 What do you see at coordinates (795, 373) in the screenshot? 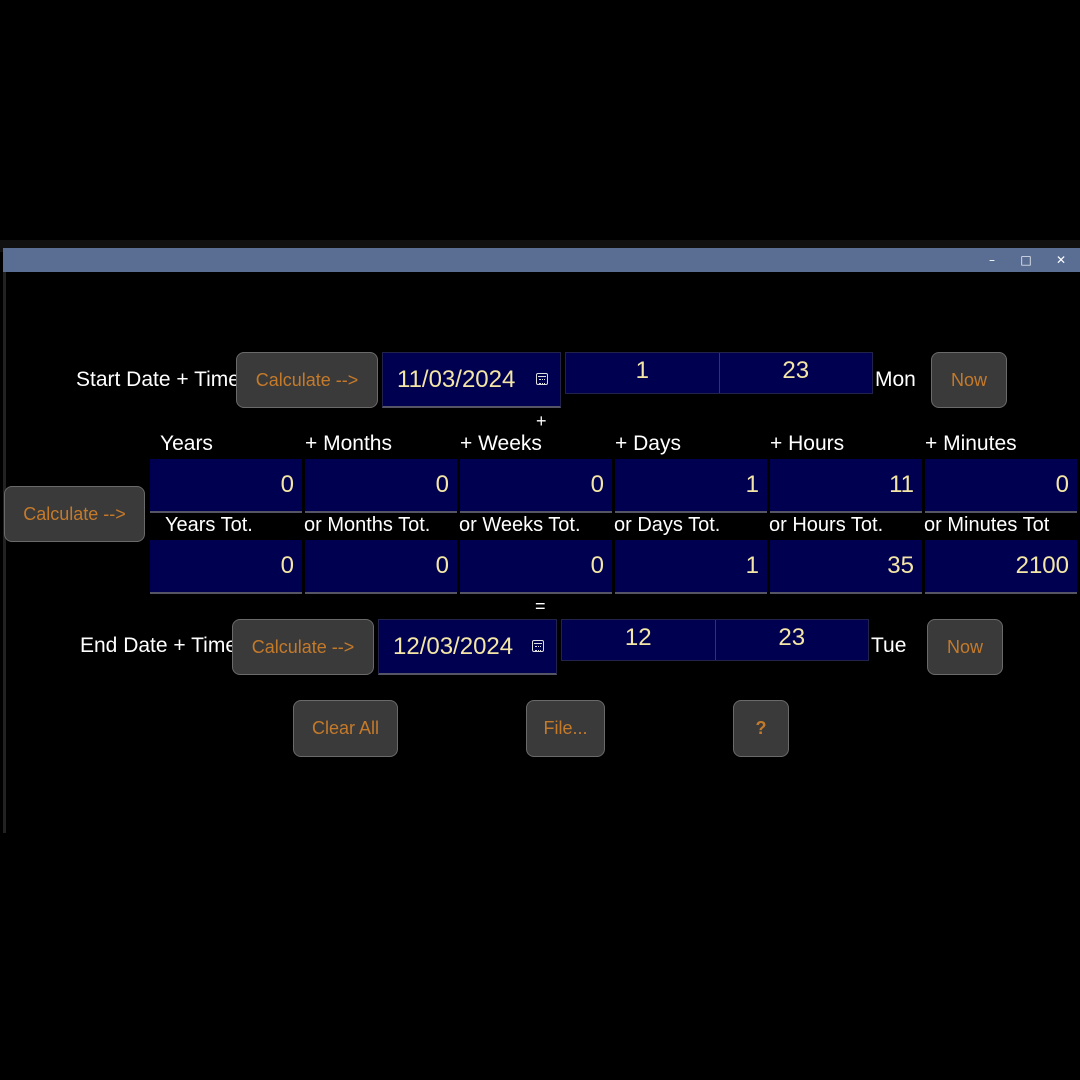
I see `start-minute: 23` at bounding box center [795, 373].